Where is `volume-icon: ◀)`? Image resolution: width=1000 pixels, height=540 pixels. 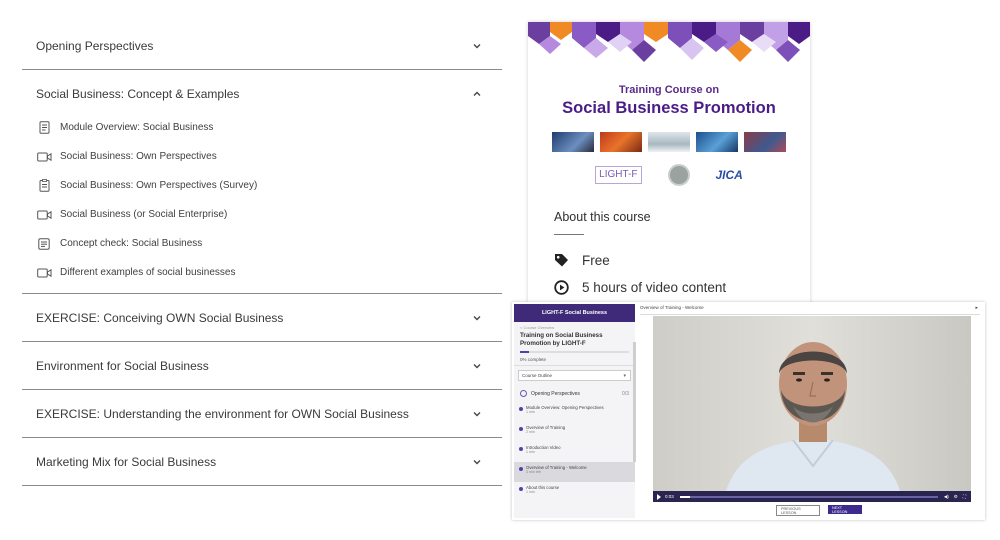
volume-icon: ◀) is located at coordinates (946, 497).